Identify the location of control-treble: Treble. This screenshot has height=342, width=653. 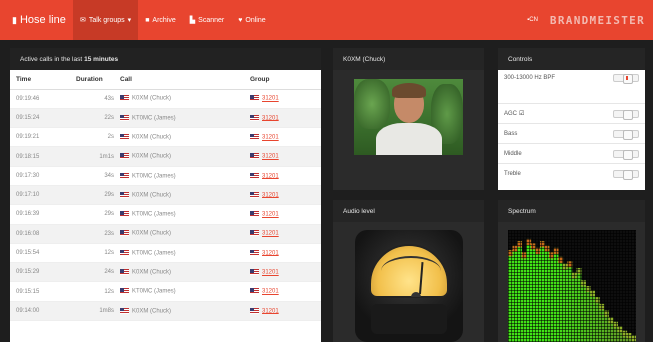
(571, 174).